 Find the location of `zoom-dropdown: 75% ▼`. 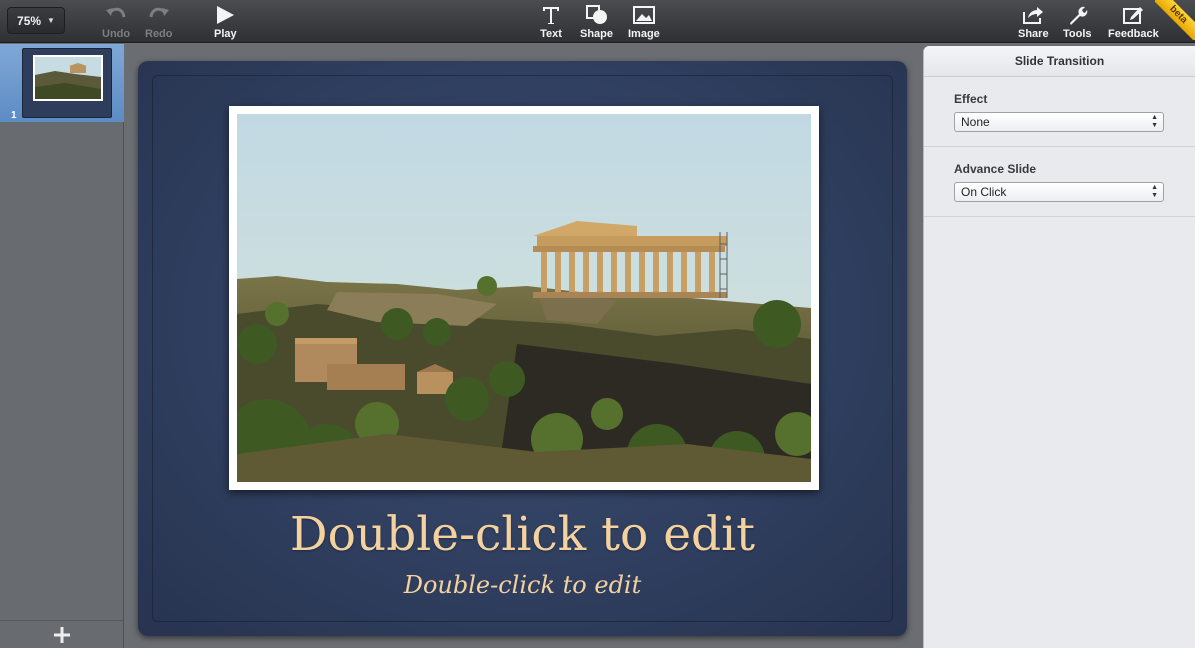

zoom-dropdown: 75% ▼ is located at coordinates (36, 20).